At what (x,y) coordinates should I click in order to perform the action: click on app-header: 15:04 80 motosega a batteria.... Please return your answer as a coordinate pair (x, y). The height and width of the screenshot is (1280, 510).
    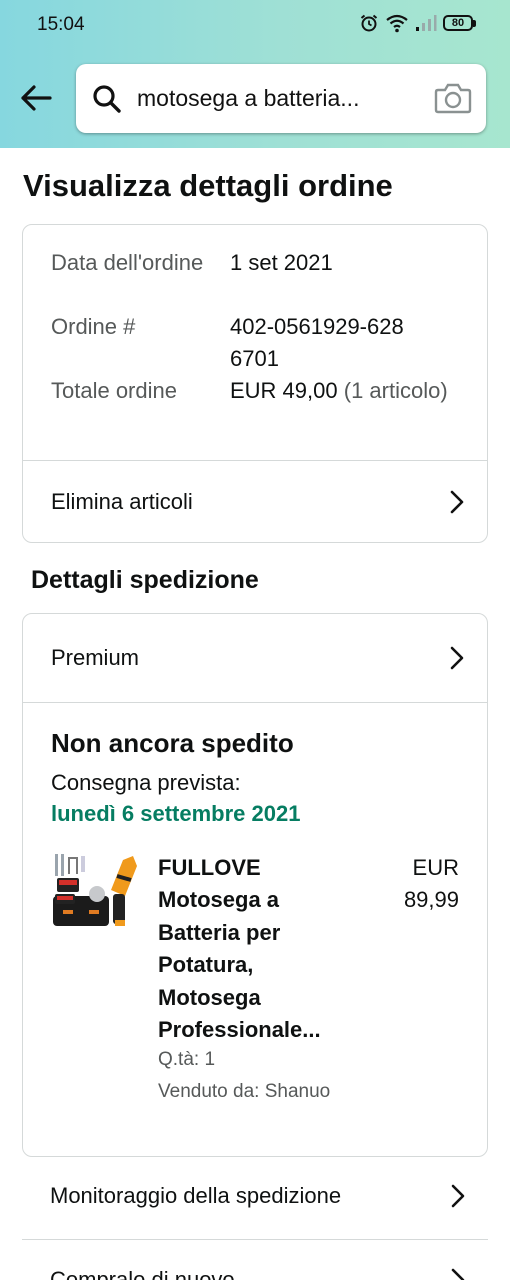
    Looking at the image, I should click on (255, 74).